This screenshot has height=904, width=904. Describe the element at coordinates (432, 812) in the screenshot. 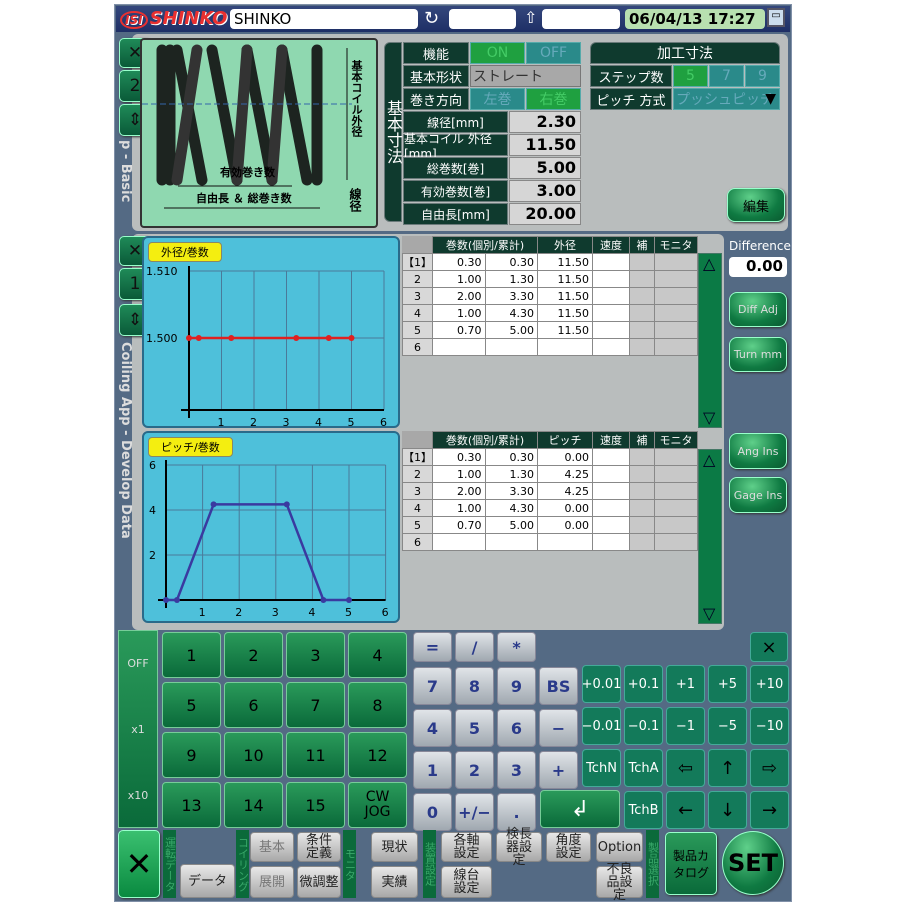

I see `calc-key: 0` at that location.